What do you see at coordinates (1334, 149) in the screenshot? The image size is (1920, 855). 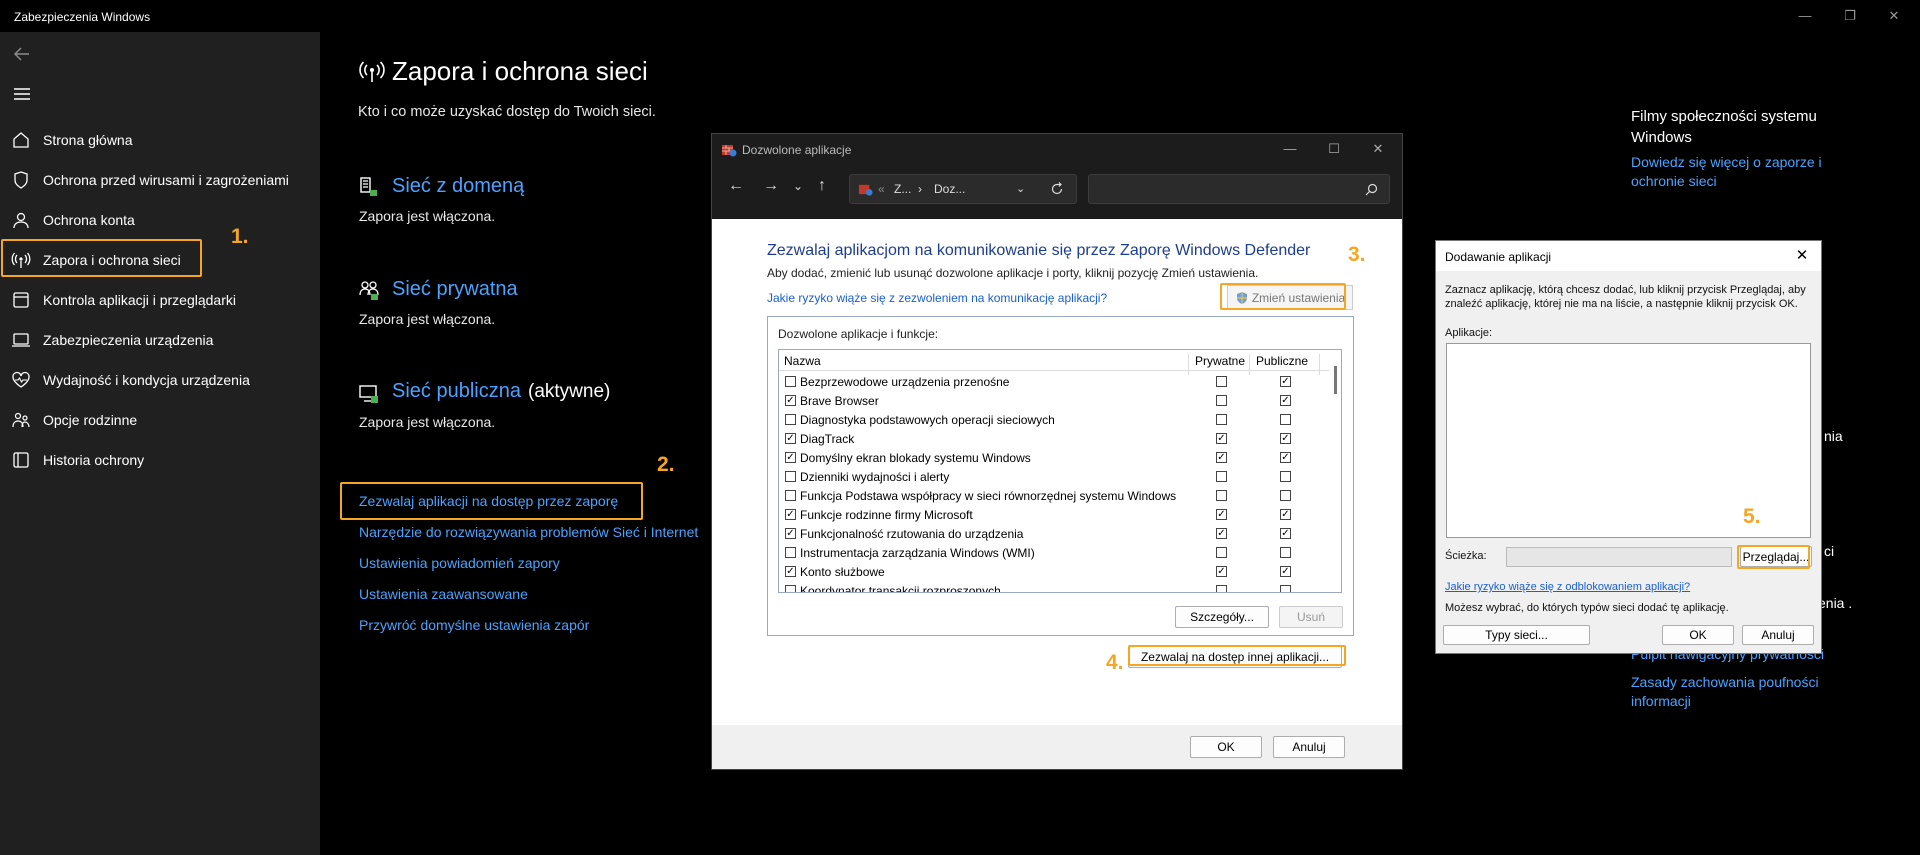 I see `dialog-maximize-button: ☐` at bounding box center [1334, 149].